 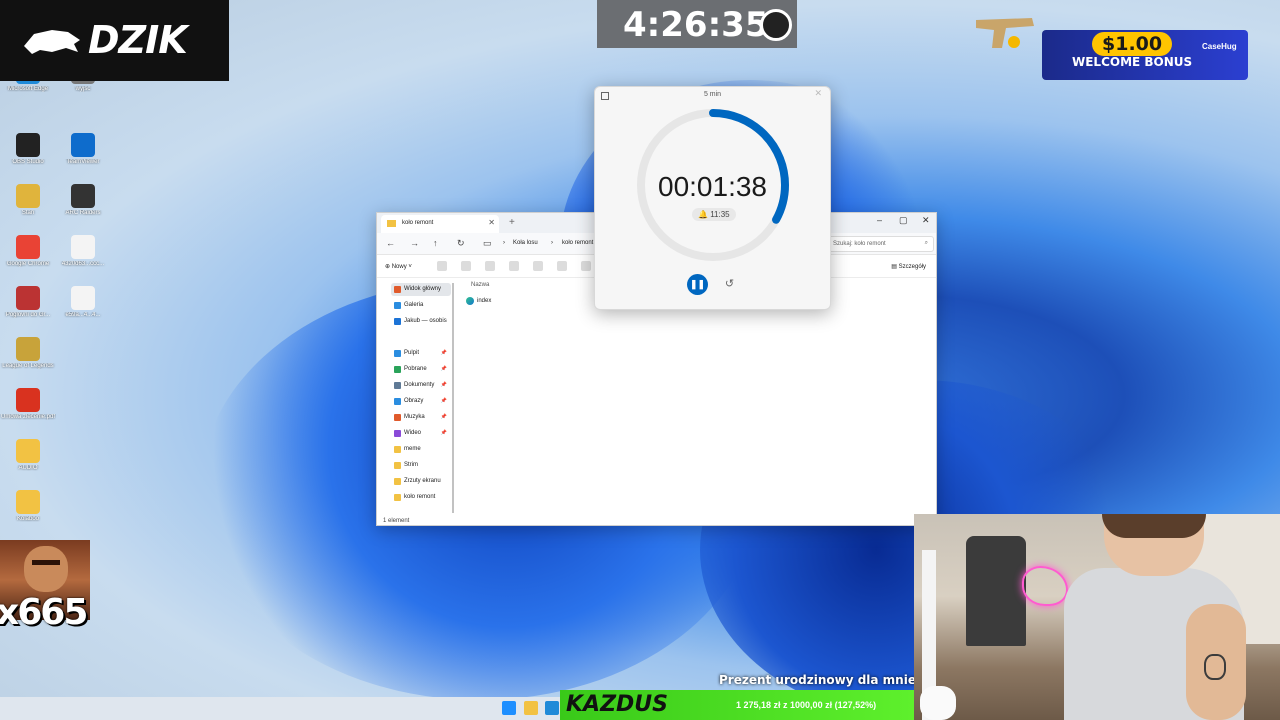 What do you see at coordinates (391, 223) in the screenshot?
I see `folder-icon` at bounding box center [391, 223].